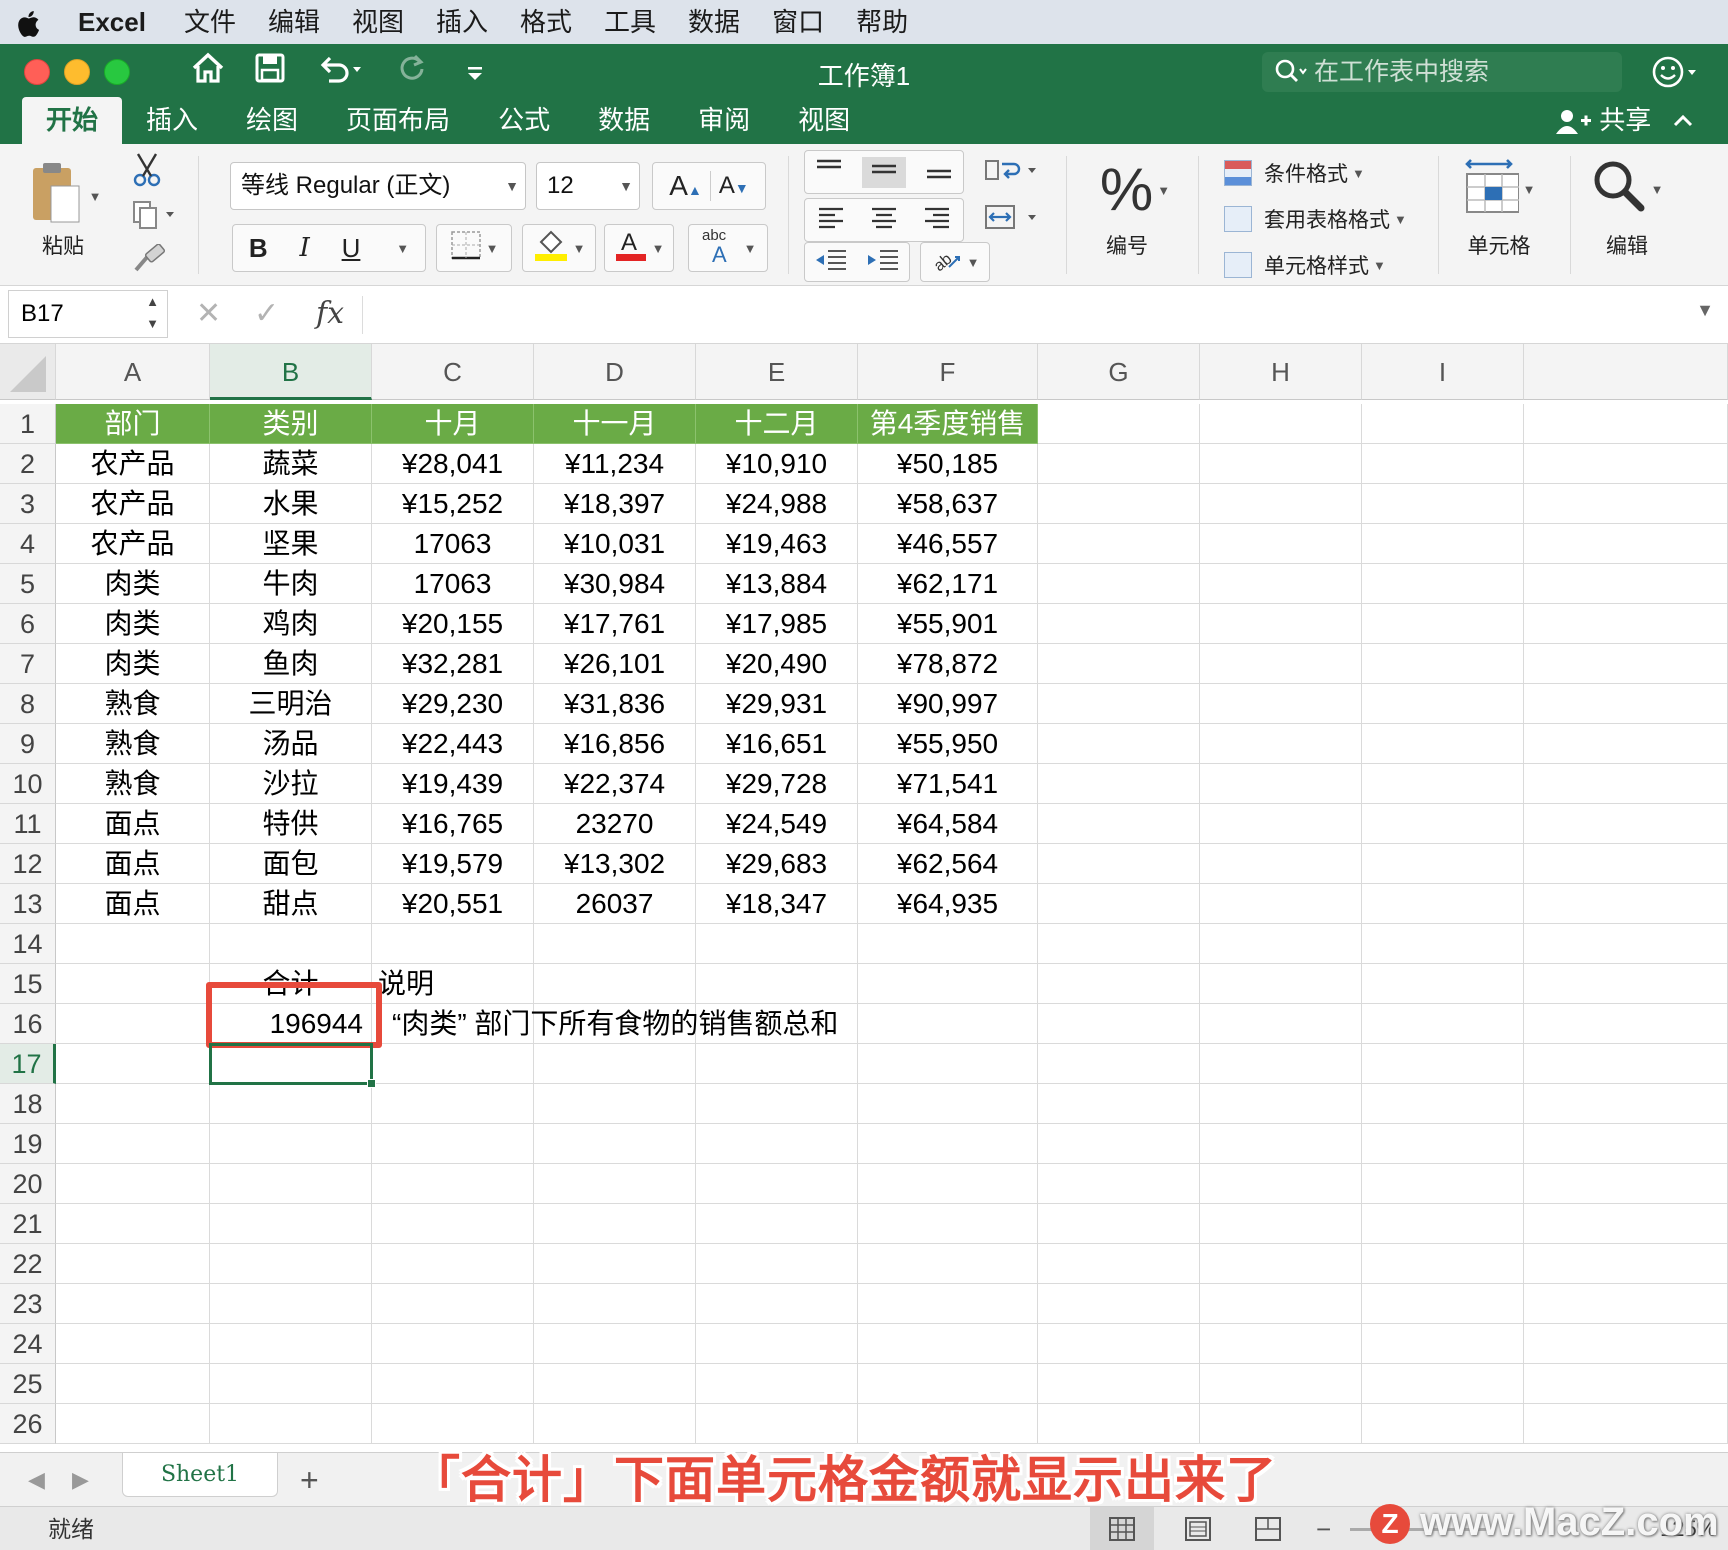 This screenshot has width=1728, height=1550. What do you see at coordinates (28, 744) in the screenshot?
I see `row-header-9: 9` at bounding box center [28, 744].